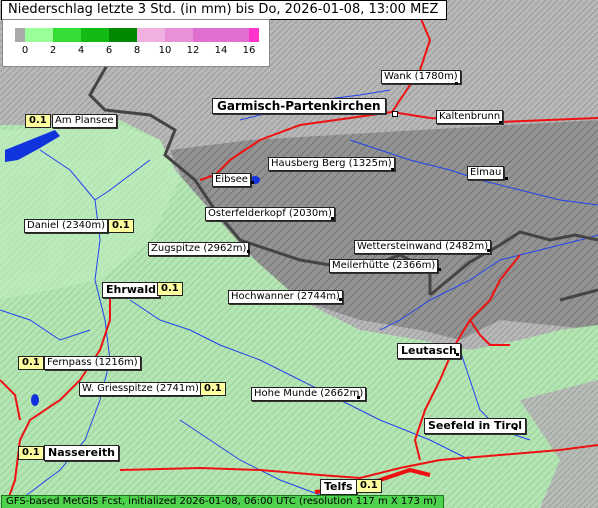 The image size is (598, 508). I want to click on place-label-zugspitze: Zugspitze (2962m), so click(199, 249).